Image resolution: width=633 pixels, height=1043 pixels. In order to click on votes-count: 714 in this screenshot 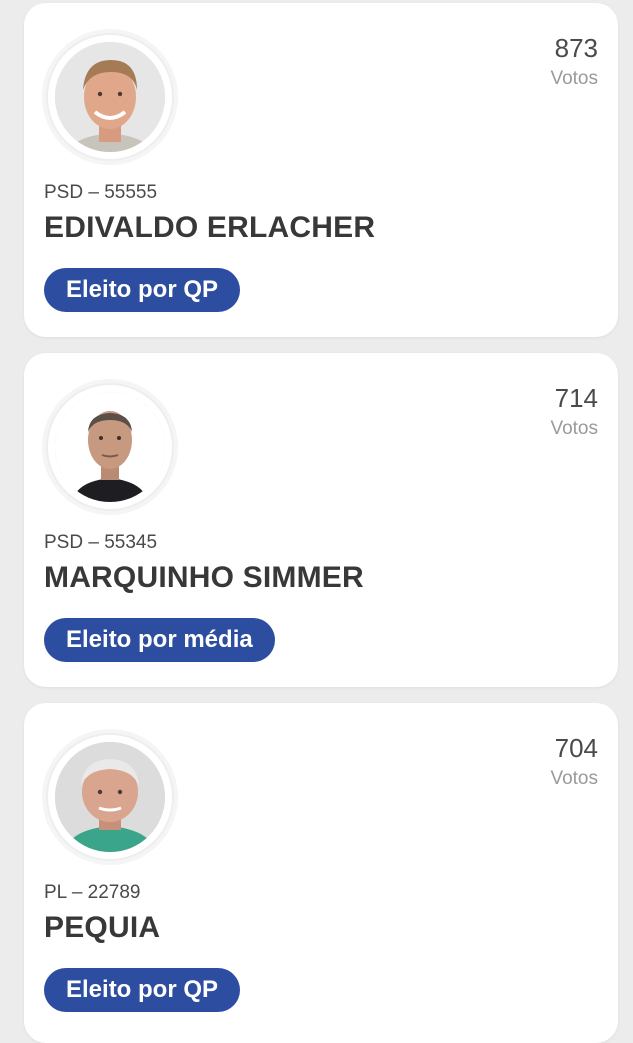, I will do `click(576, 398)`.